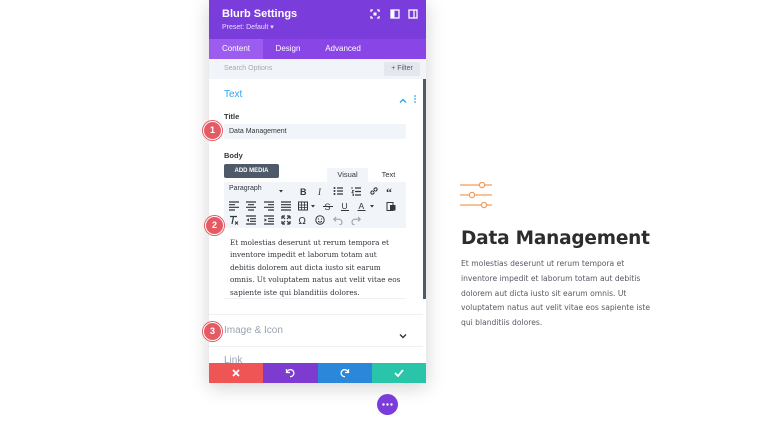 Image resolution: width=768 pixels, height=426 pixels. What do you see at coordinates (236, 49) in the screenshot?
I see `tab-content: Content` at bounding box center [236, 49].